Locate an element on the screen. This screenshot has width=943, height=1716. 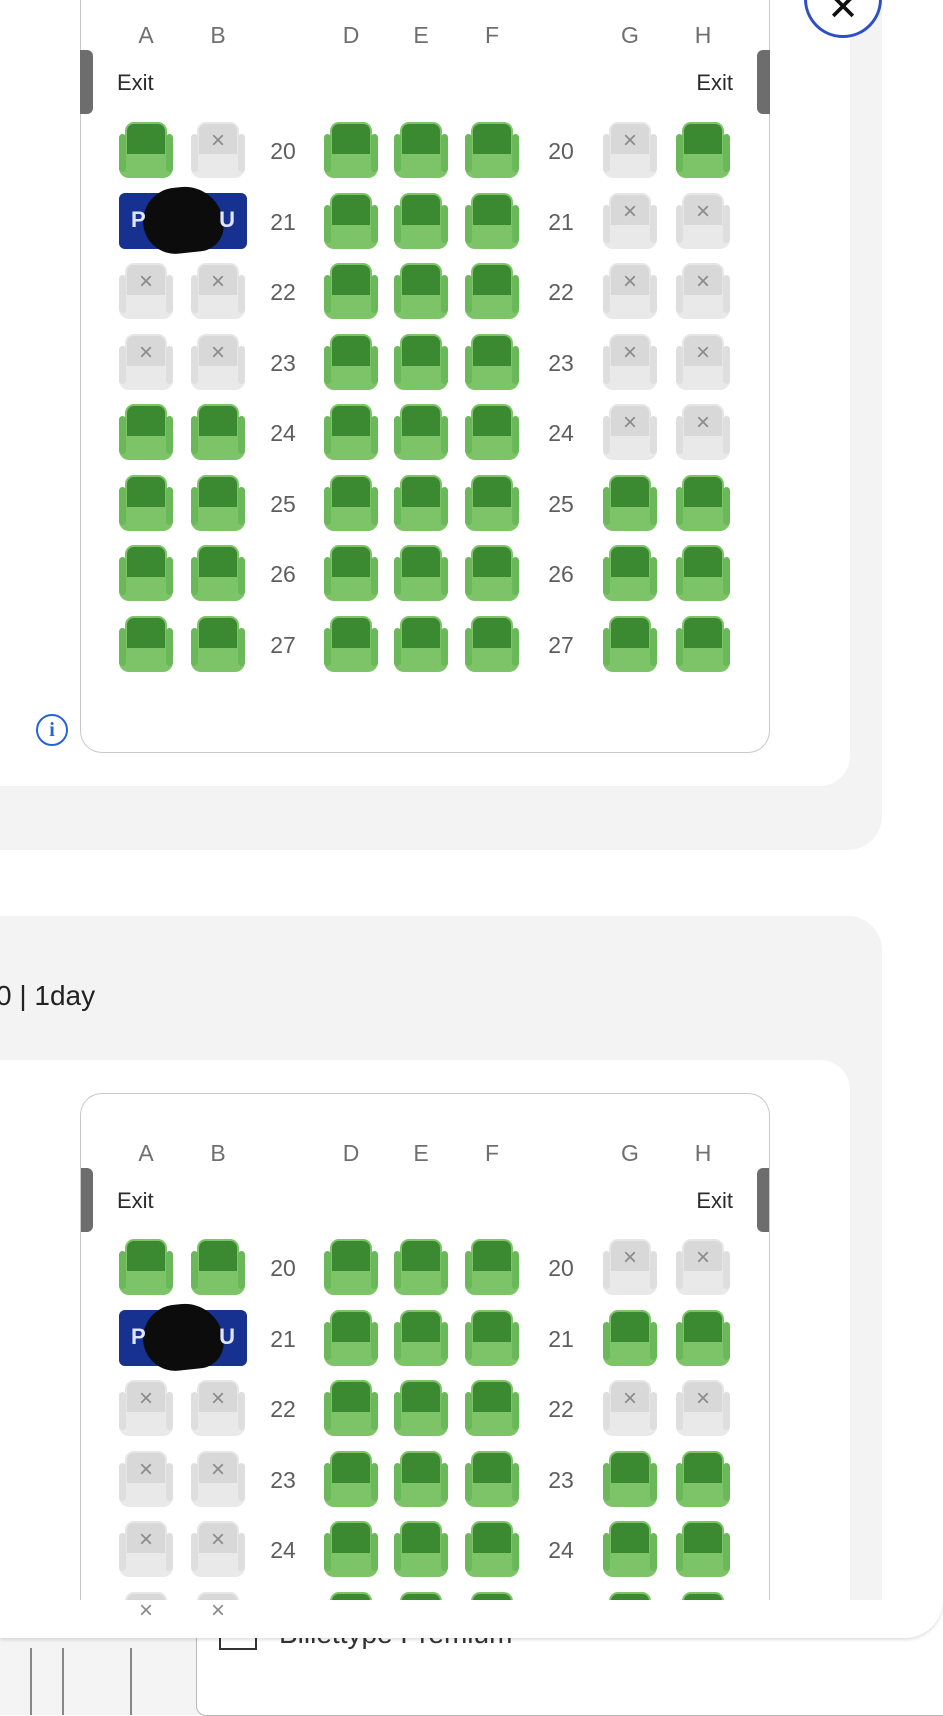
seat-27F is located at coordinates (492, 644).